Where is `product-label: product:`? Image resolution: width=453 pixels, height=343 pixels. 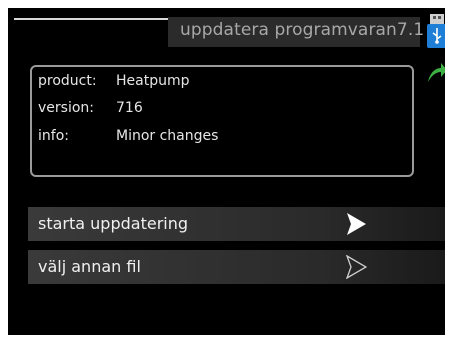
product-label: product: is located at coordinates (67, 81).